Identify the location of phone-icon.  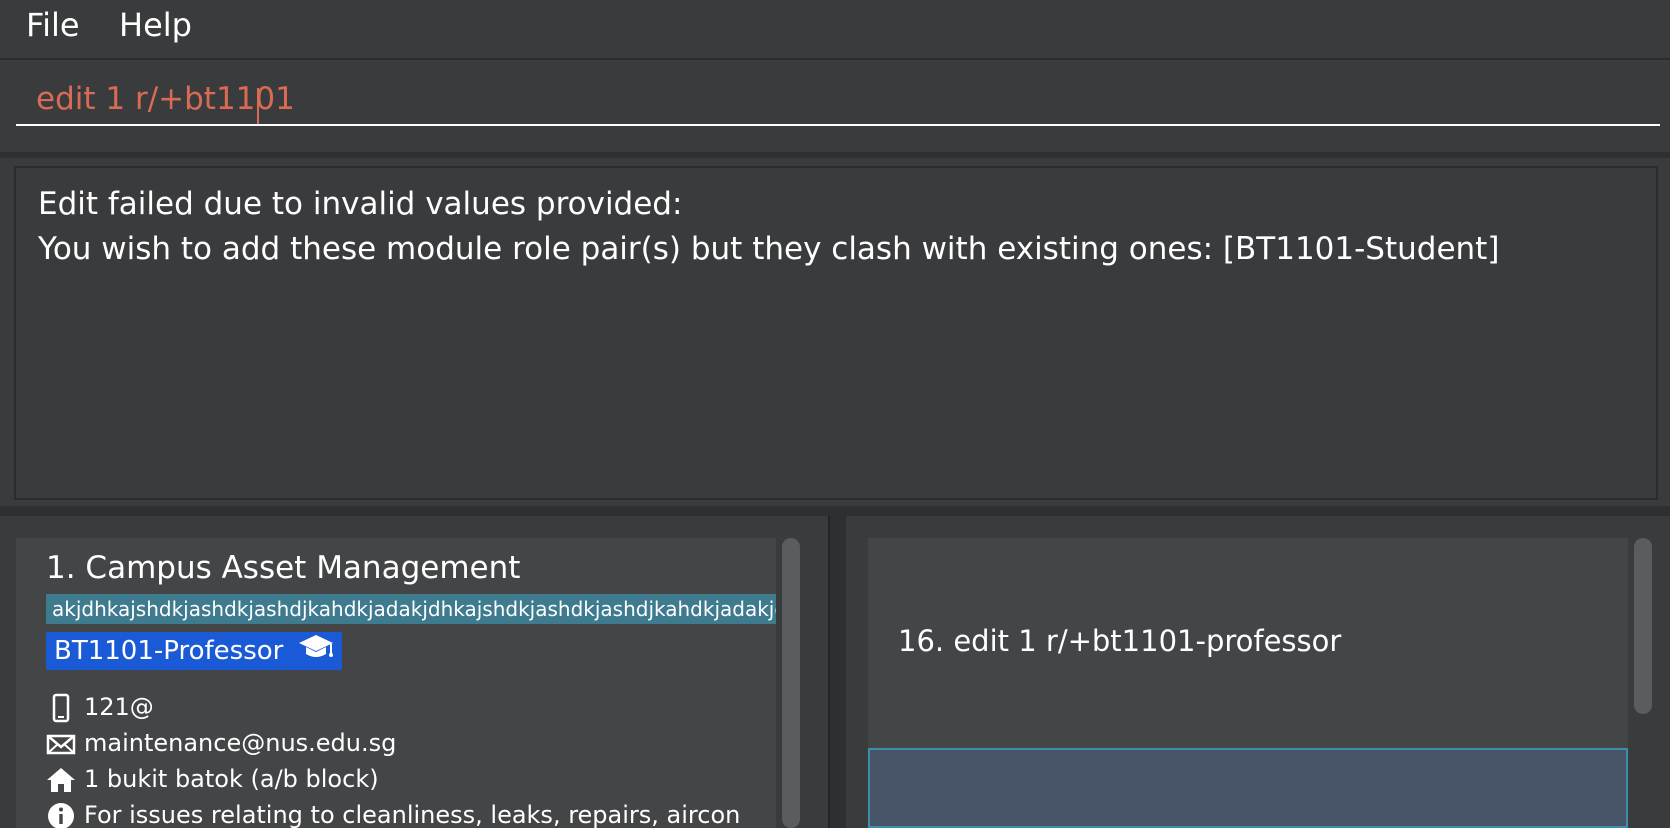
(61, 708).